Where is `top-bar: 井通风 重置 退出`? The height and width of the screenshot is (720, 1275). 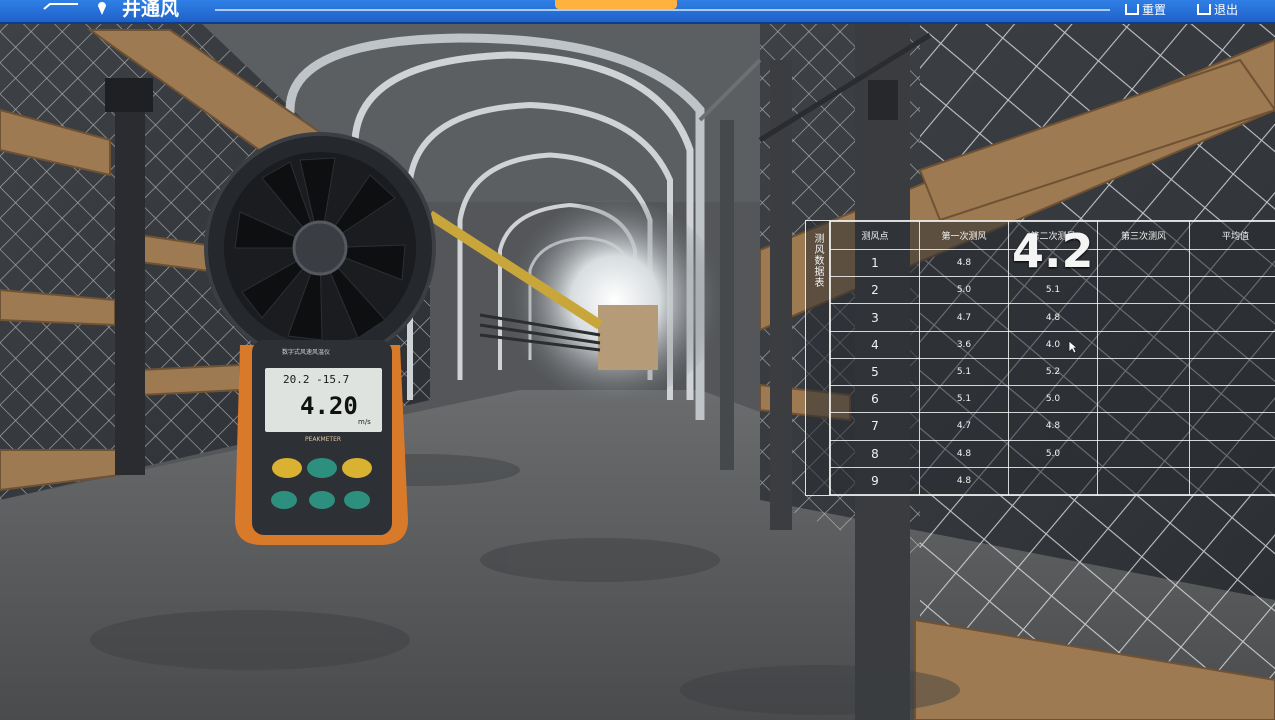 top-bar: 井通风 重置 退出 is located at coordinates (637, 12).